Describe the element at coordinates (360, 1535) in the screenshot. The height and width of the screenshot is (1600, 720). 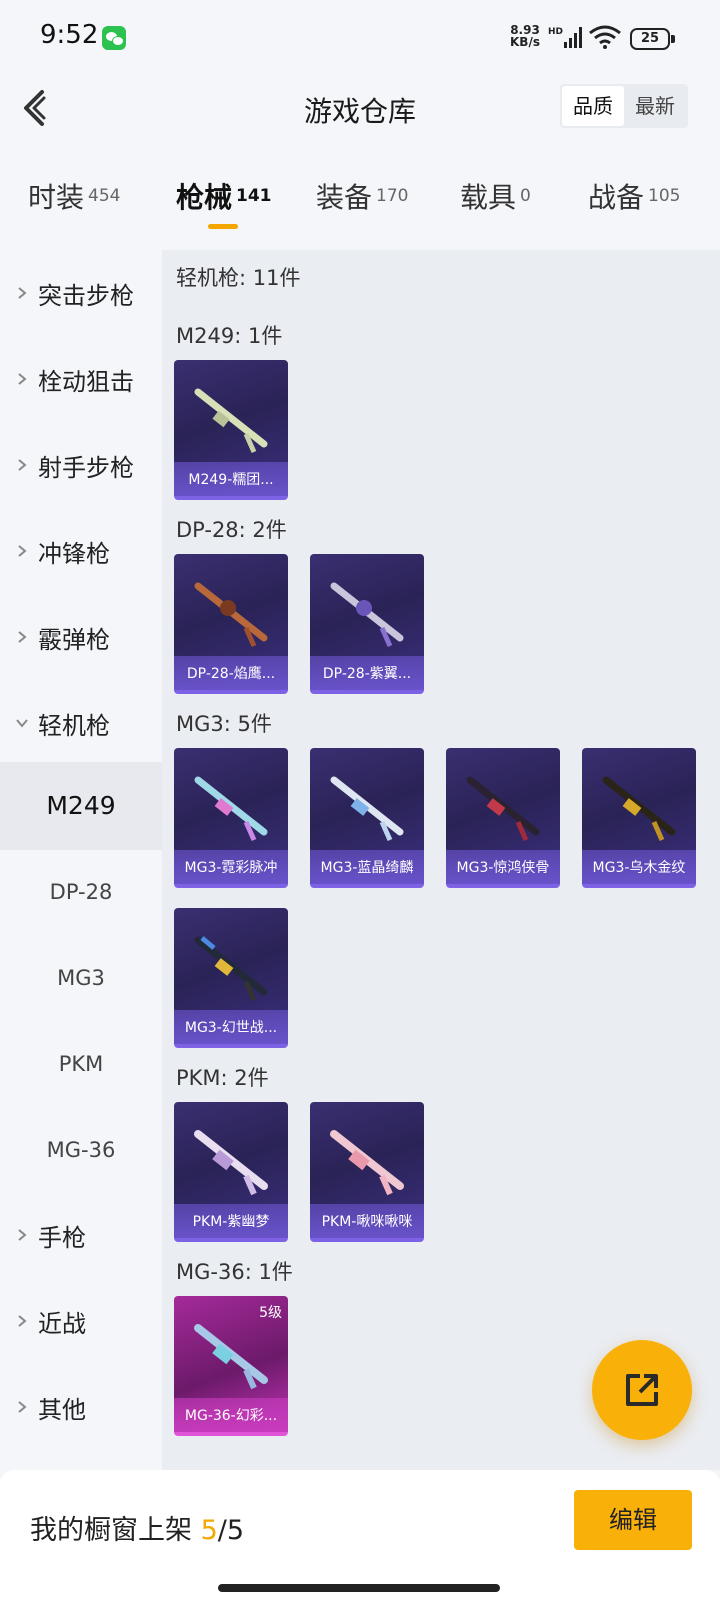
I see `bottom-bar: 我的橱窗上架 5/5 编辑` at that location.